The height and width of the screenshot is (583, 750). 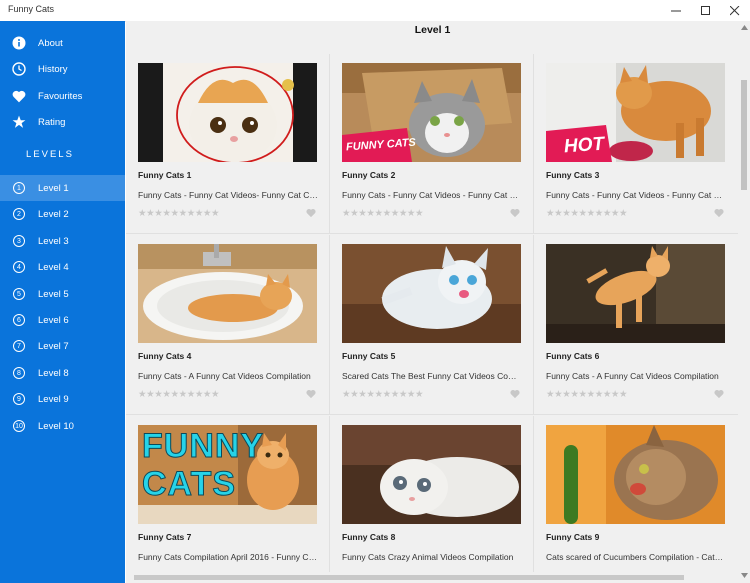 I want to click on level-number-icon: 5, so click(x=19, y=294).